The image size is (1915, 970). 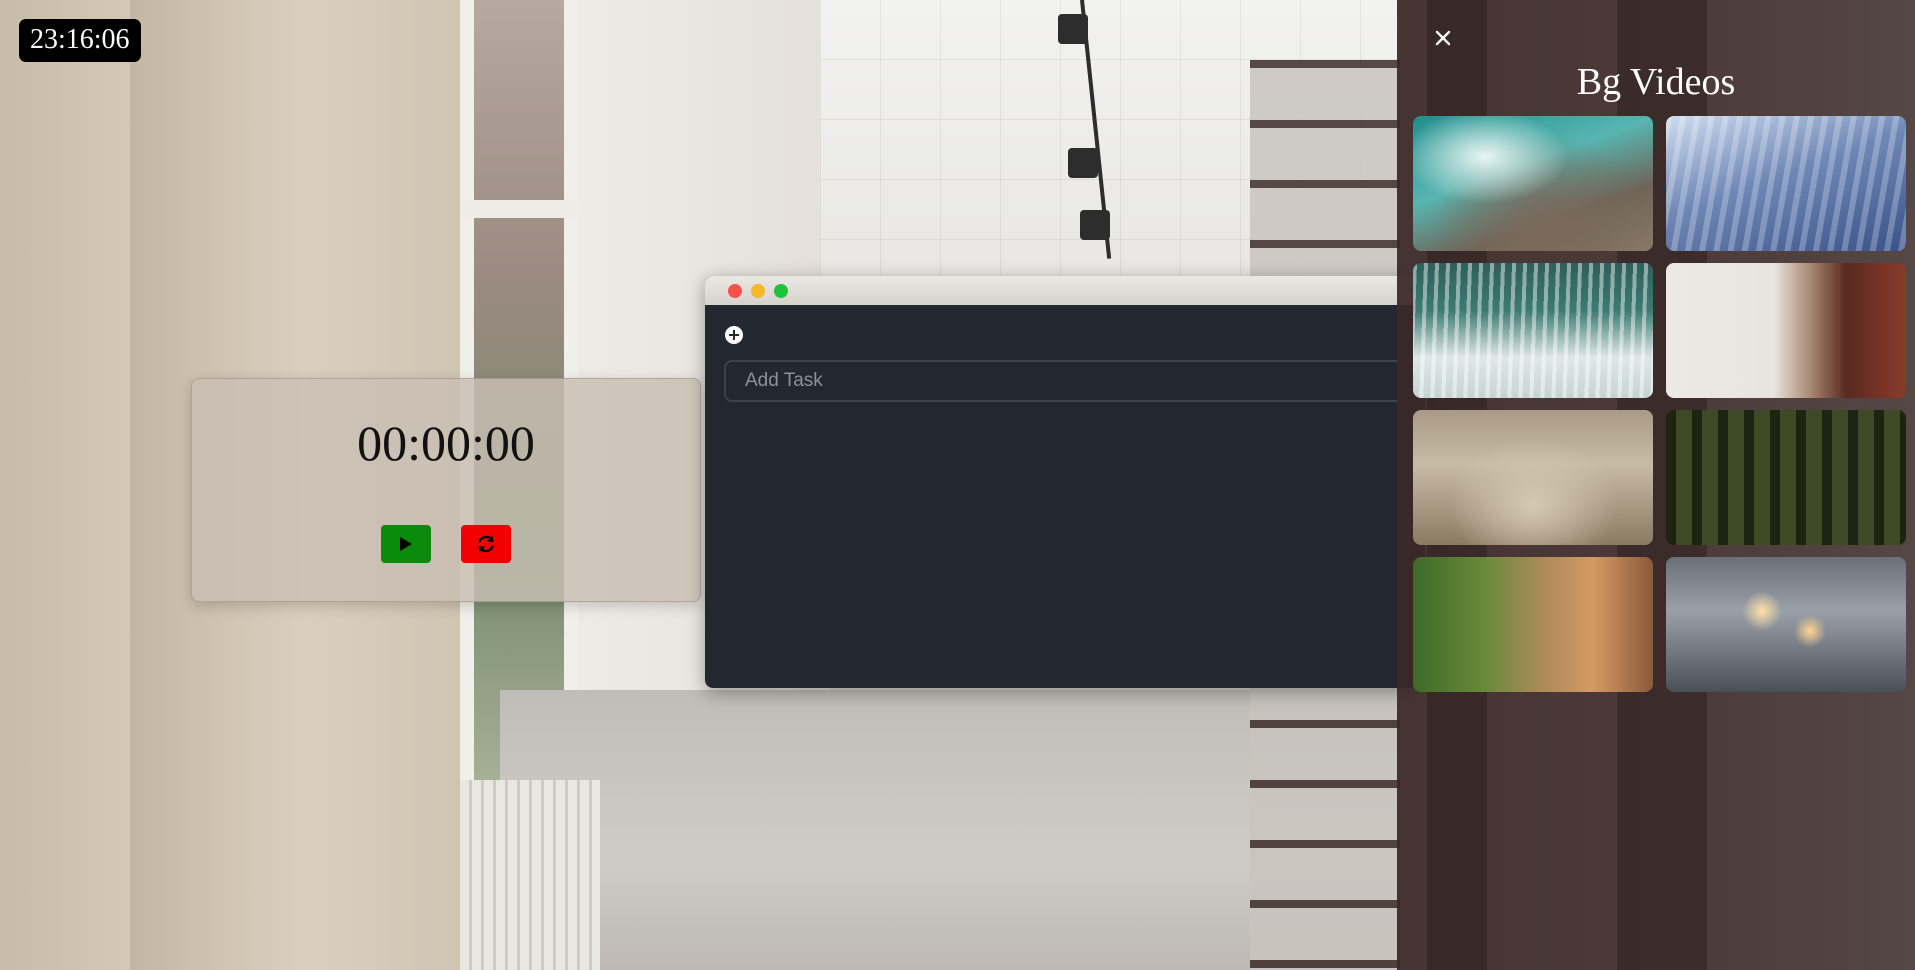 I want to click on close-panel-button, so click(x=1443, y=38).